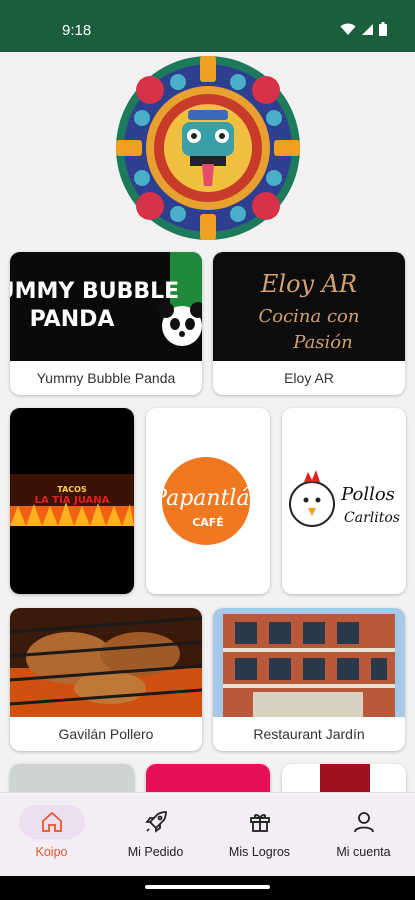 This screenshot has width=415, height=900. I want to click on tacos-logo-line2: LA TÍA JUANA, so click(72, 499).